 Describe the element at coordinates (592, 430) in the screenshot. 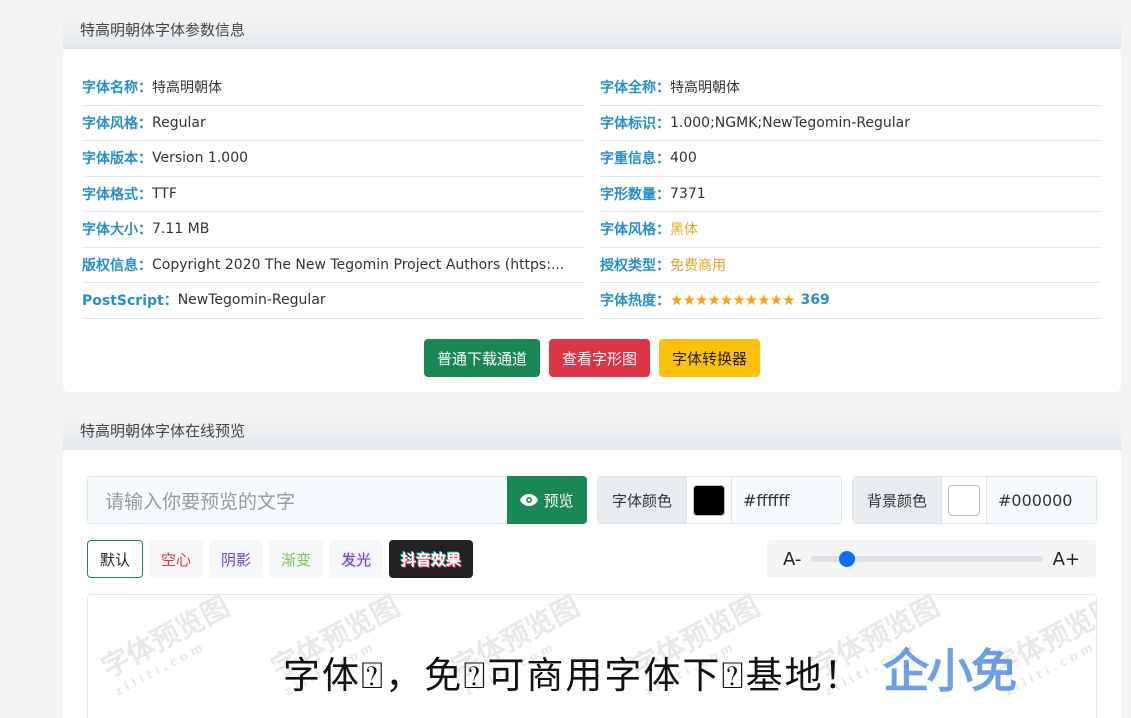

I see `font-preview-title: 特高明朝体字体在线预览` at that location.